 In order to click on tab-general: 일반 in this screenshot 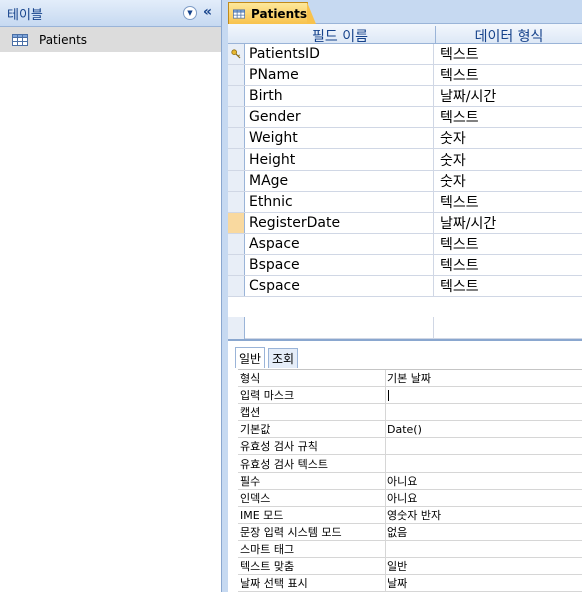, I will do `click(250, 357)`.